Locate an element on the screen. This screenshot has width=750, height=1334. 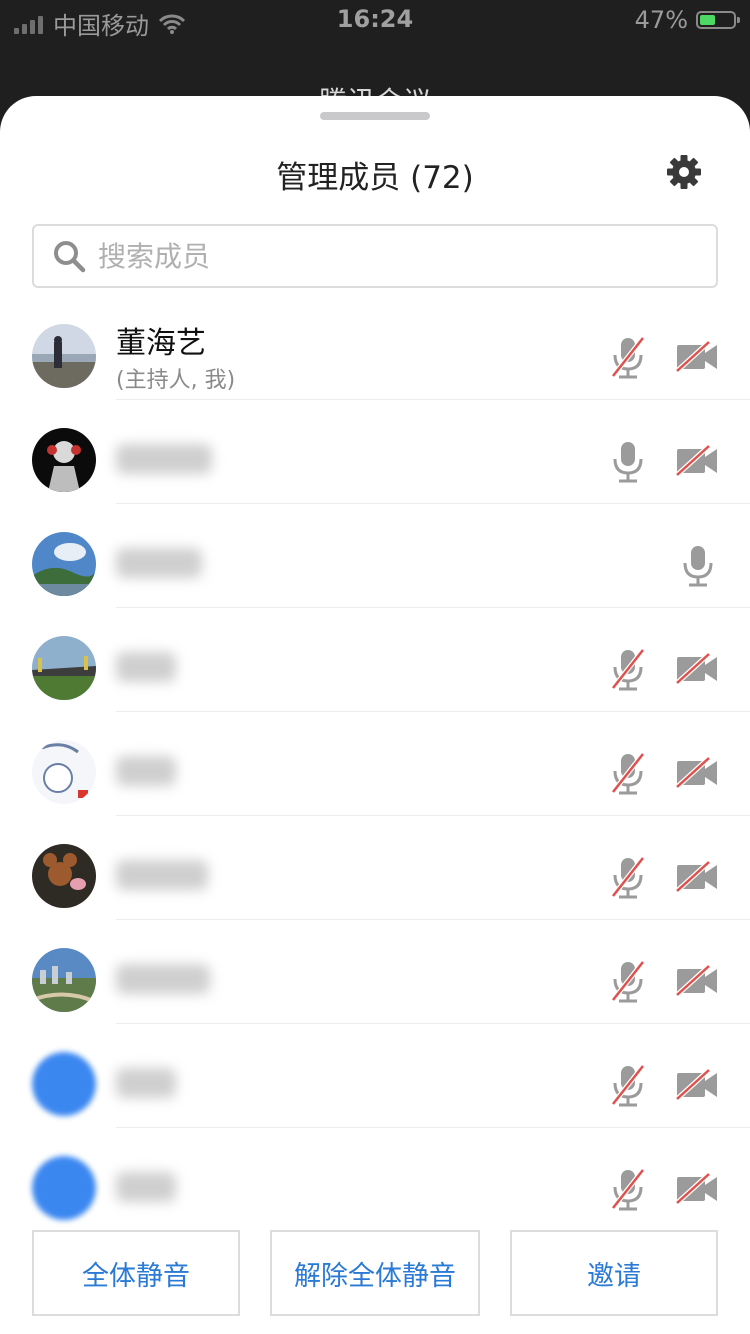
gear-icon is located at coordinates (684, 172).